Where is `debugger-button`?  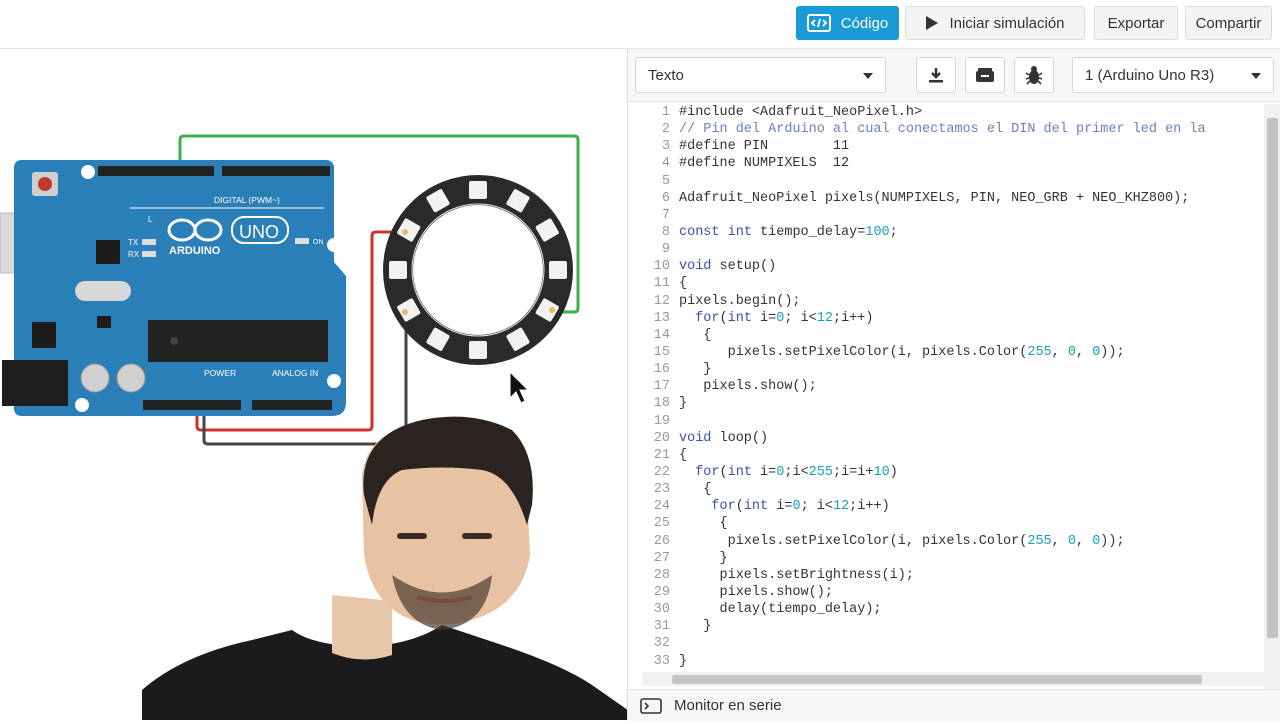 debugger-button is located at coordinates (1034, 75).